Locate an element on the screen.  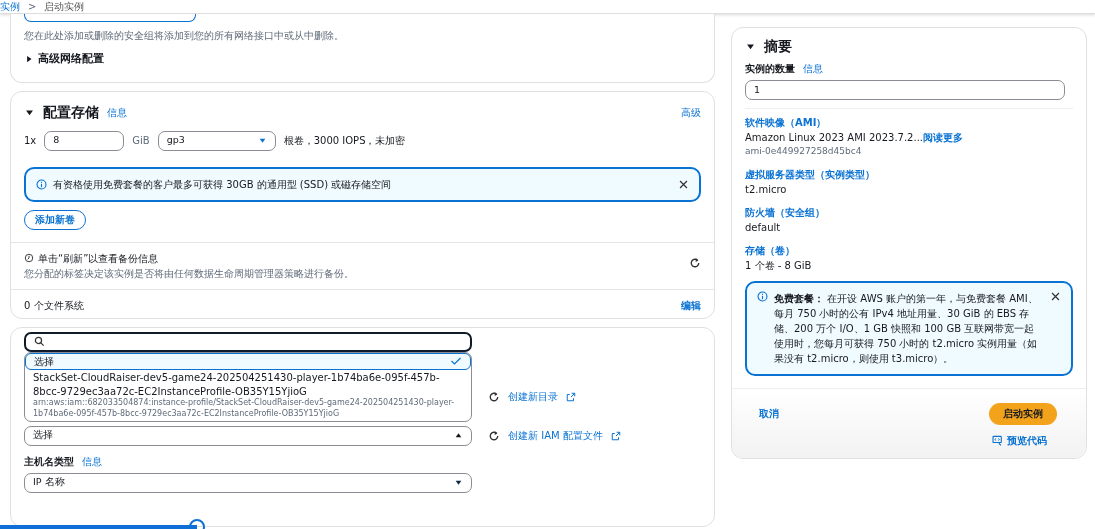
breadcrumb-link: 实例 is located at coordinates (10, 7).